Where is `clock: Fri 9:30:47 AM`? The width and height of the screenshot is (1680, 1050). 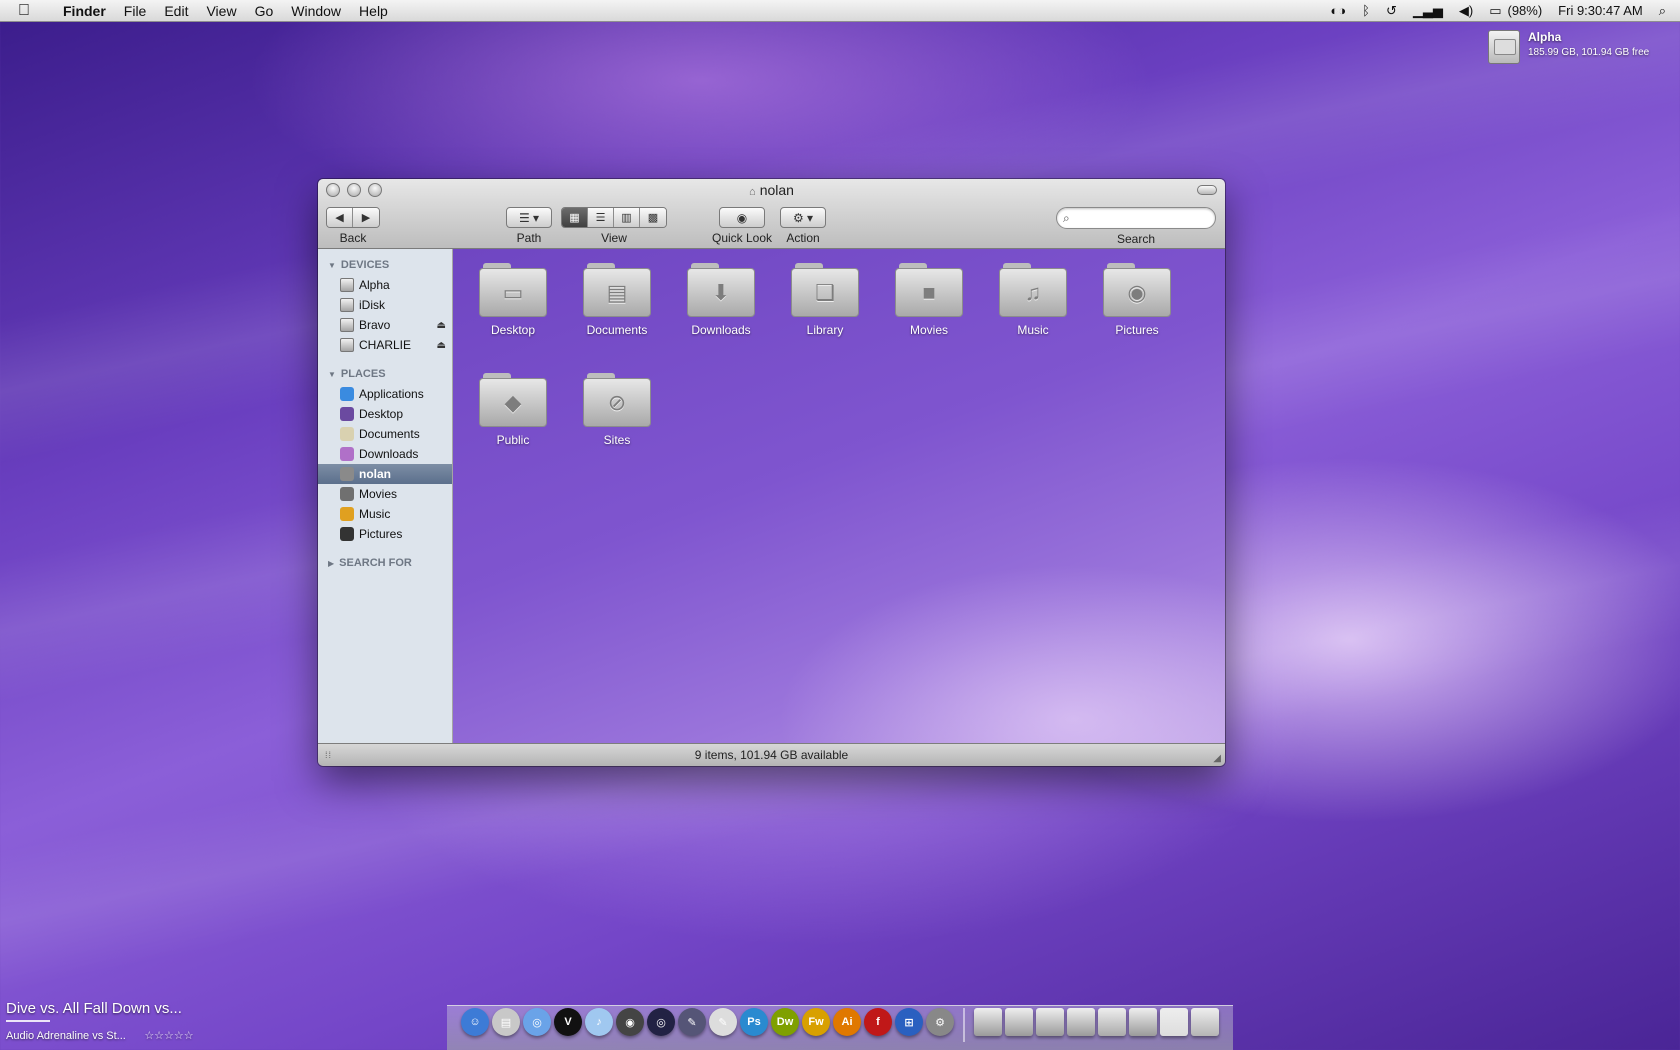
clock: Fri 9:30:47 AM is located at coordinates (1600, 10).